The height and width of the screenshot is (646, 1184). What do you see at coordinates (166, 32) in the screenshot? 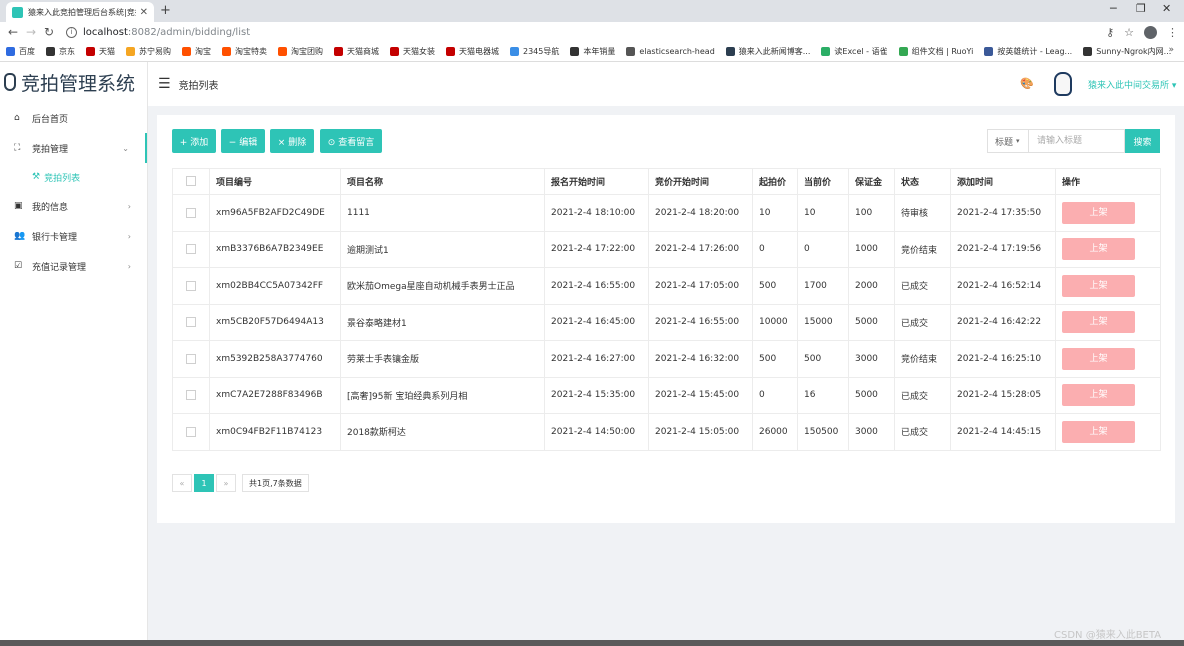
I see `url-text: localhost:8082/admin/bidding/list` at bounding box center [166, 32].